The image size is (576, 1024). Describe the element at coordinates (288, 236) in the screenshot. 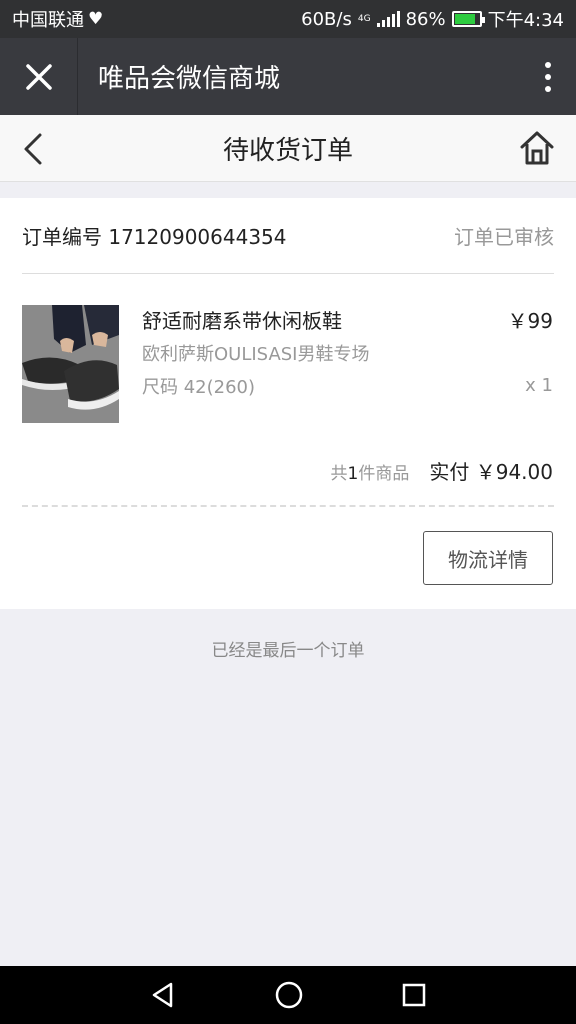

I see `order-header: 订单编号 17120900644354 订单已审核` at that location.